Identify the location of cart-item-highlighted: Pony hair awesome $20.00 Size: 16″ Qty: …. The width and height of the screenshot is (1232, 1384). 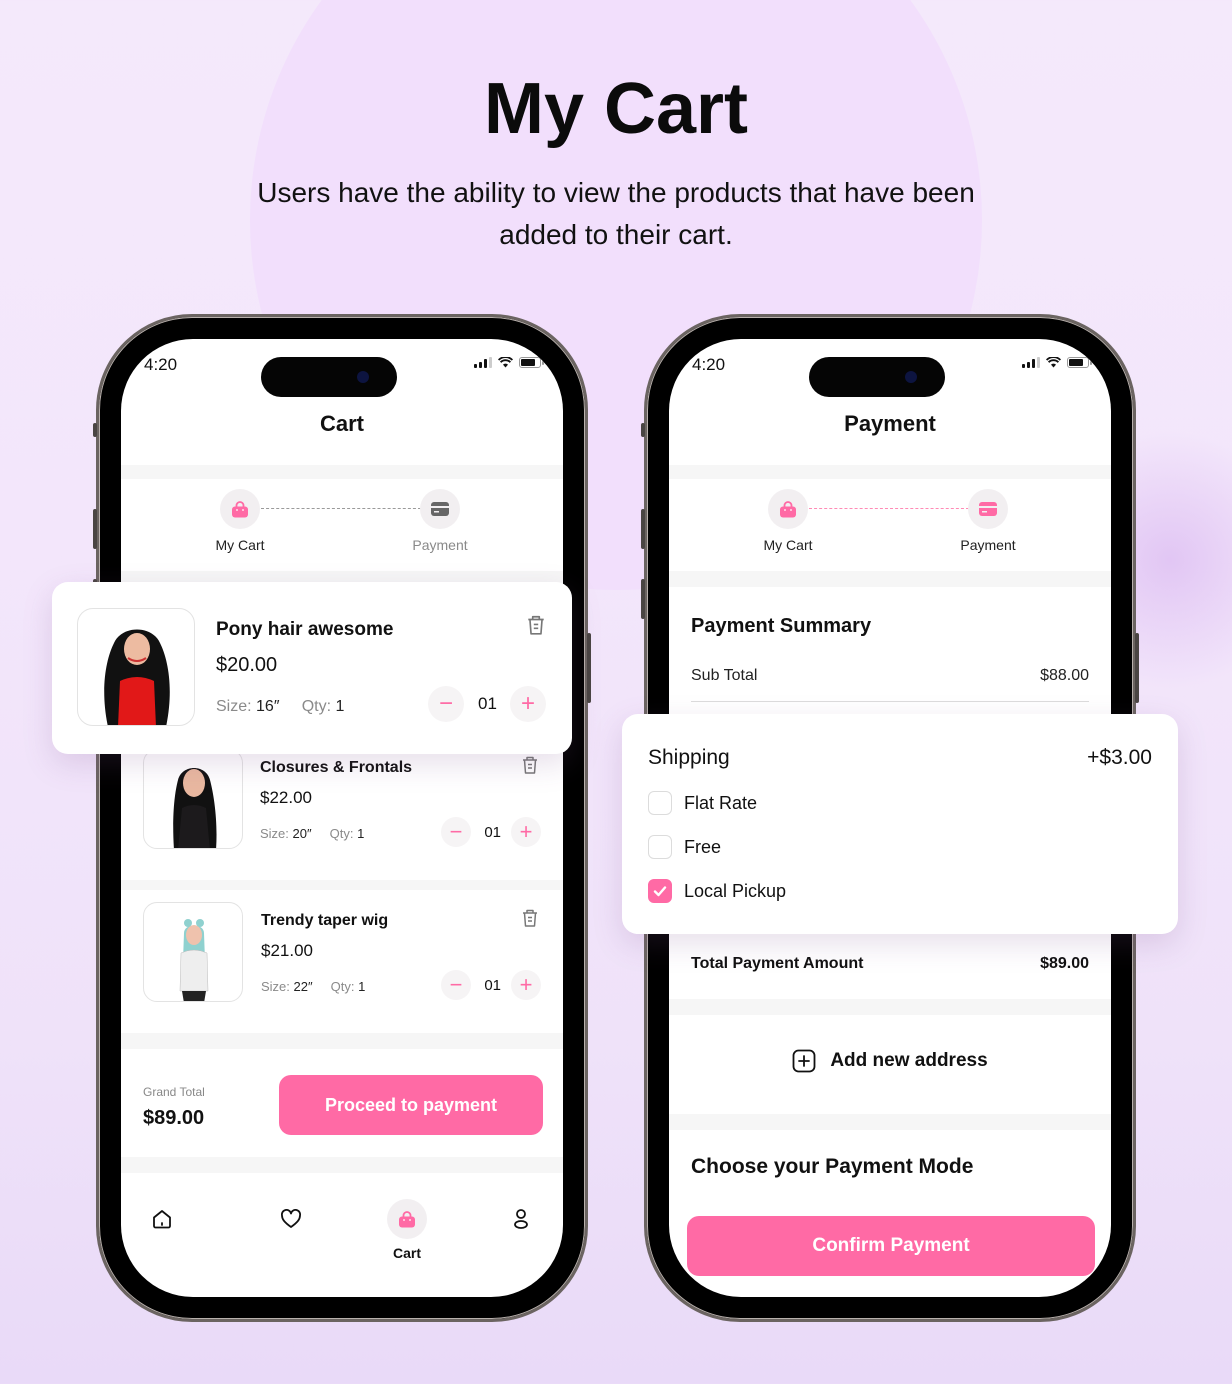
(312, 668).